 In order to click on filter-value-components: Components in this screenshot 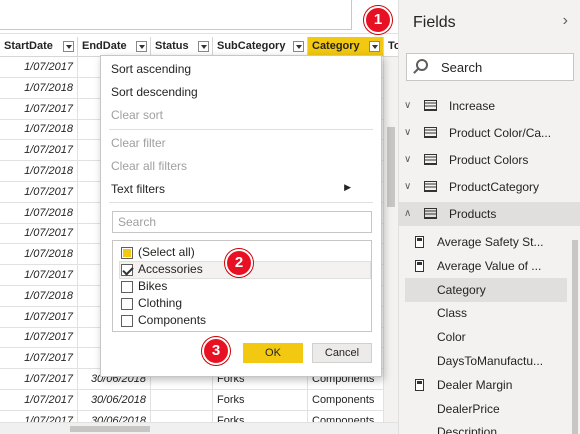, I will do `click(245, 321)`.